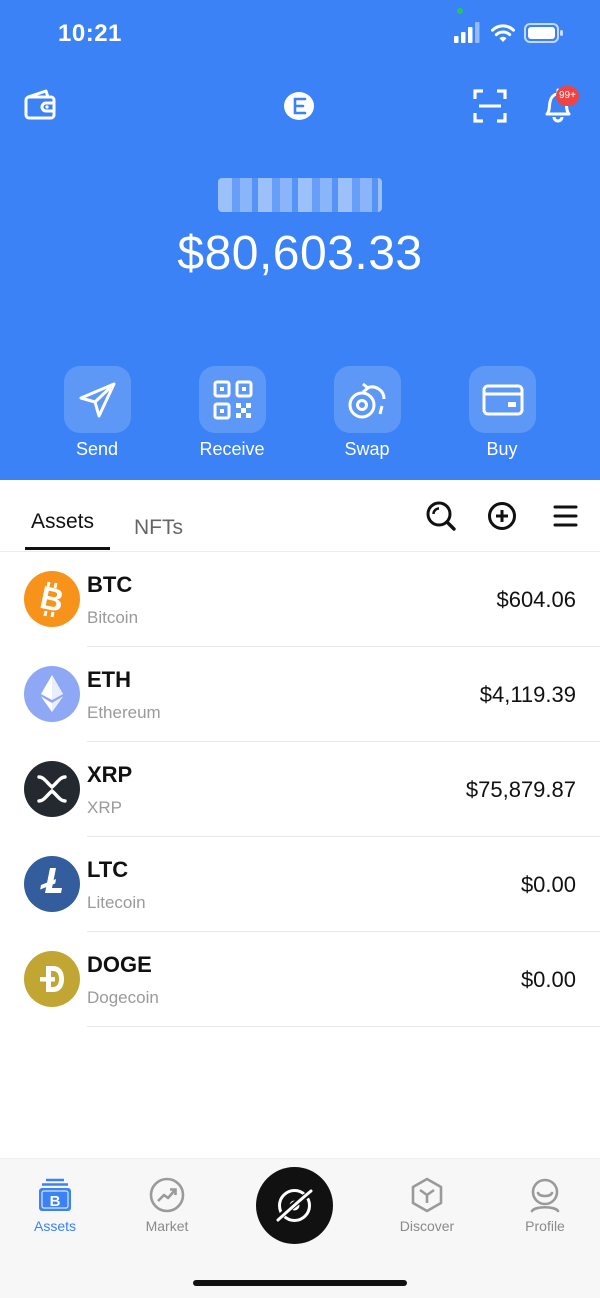 The height and width of the screenshot is (1298, 600). Describe the element at coordinates (502, 516) in the screenshot. I see `add-token-icon` at that location.